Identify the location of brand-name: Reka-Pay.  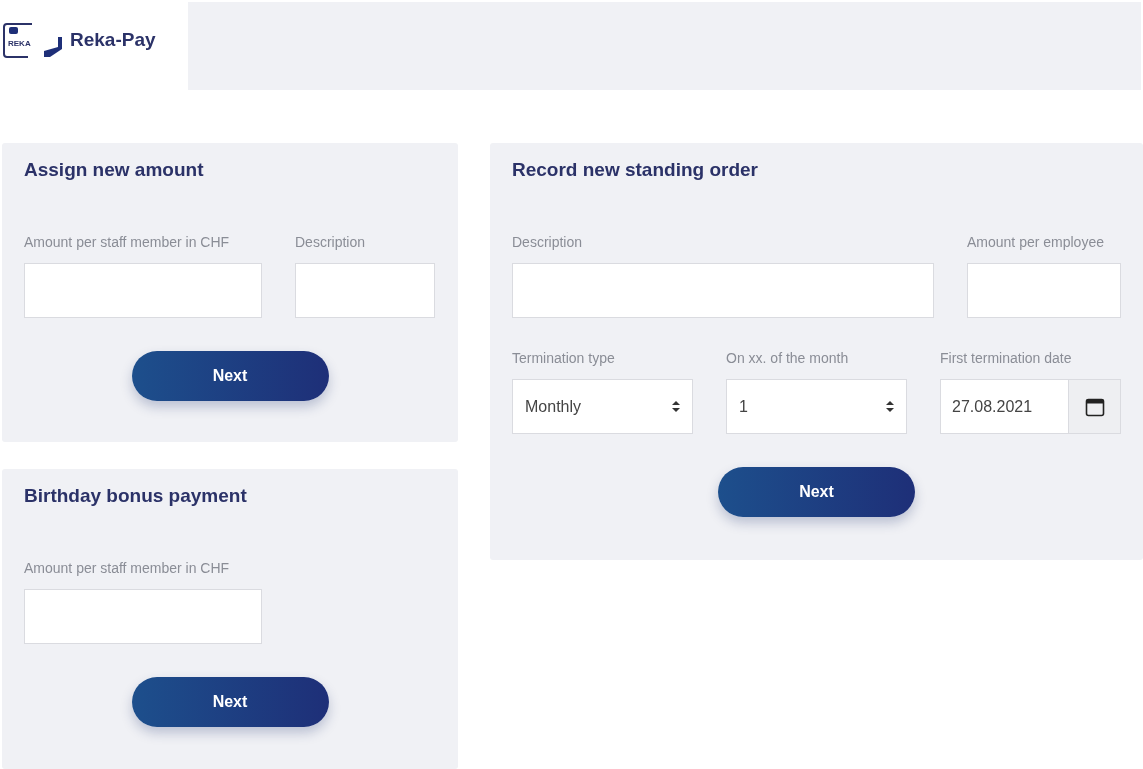
(113, 40).